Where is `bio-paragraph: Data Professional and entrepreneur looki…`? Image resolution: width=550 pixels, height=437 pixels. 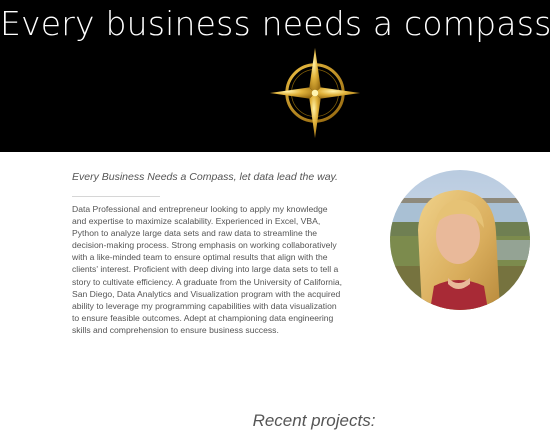
bio-paragraph: Data Professional and entrepreneur looki… is located at coordinates (207, 269).